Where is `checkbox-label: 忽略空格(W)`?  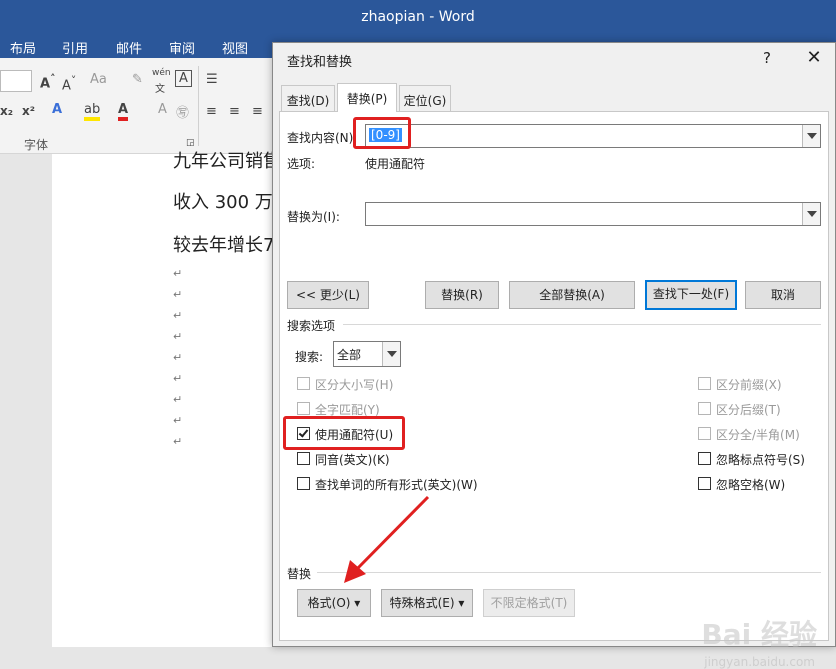
checkbox-label: 忽略空格(W) is located at coordinates (751, 485).